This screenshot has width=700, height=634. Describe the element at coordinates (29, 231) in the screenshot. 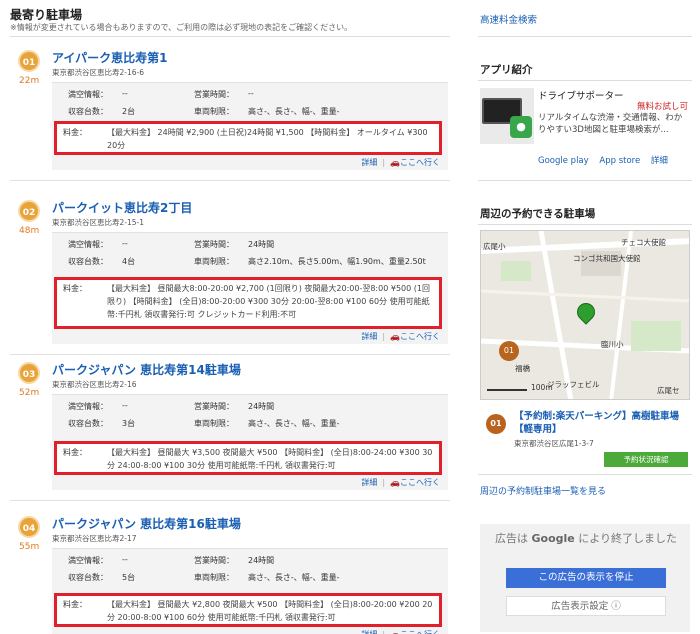

I see `distance: 48m` at that location.